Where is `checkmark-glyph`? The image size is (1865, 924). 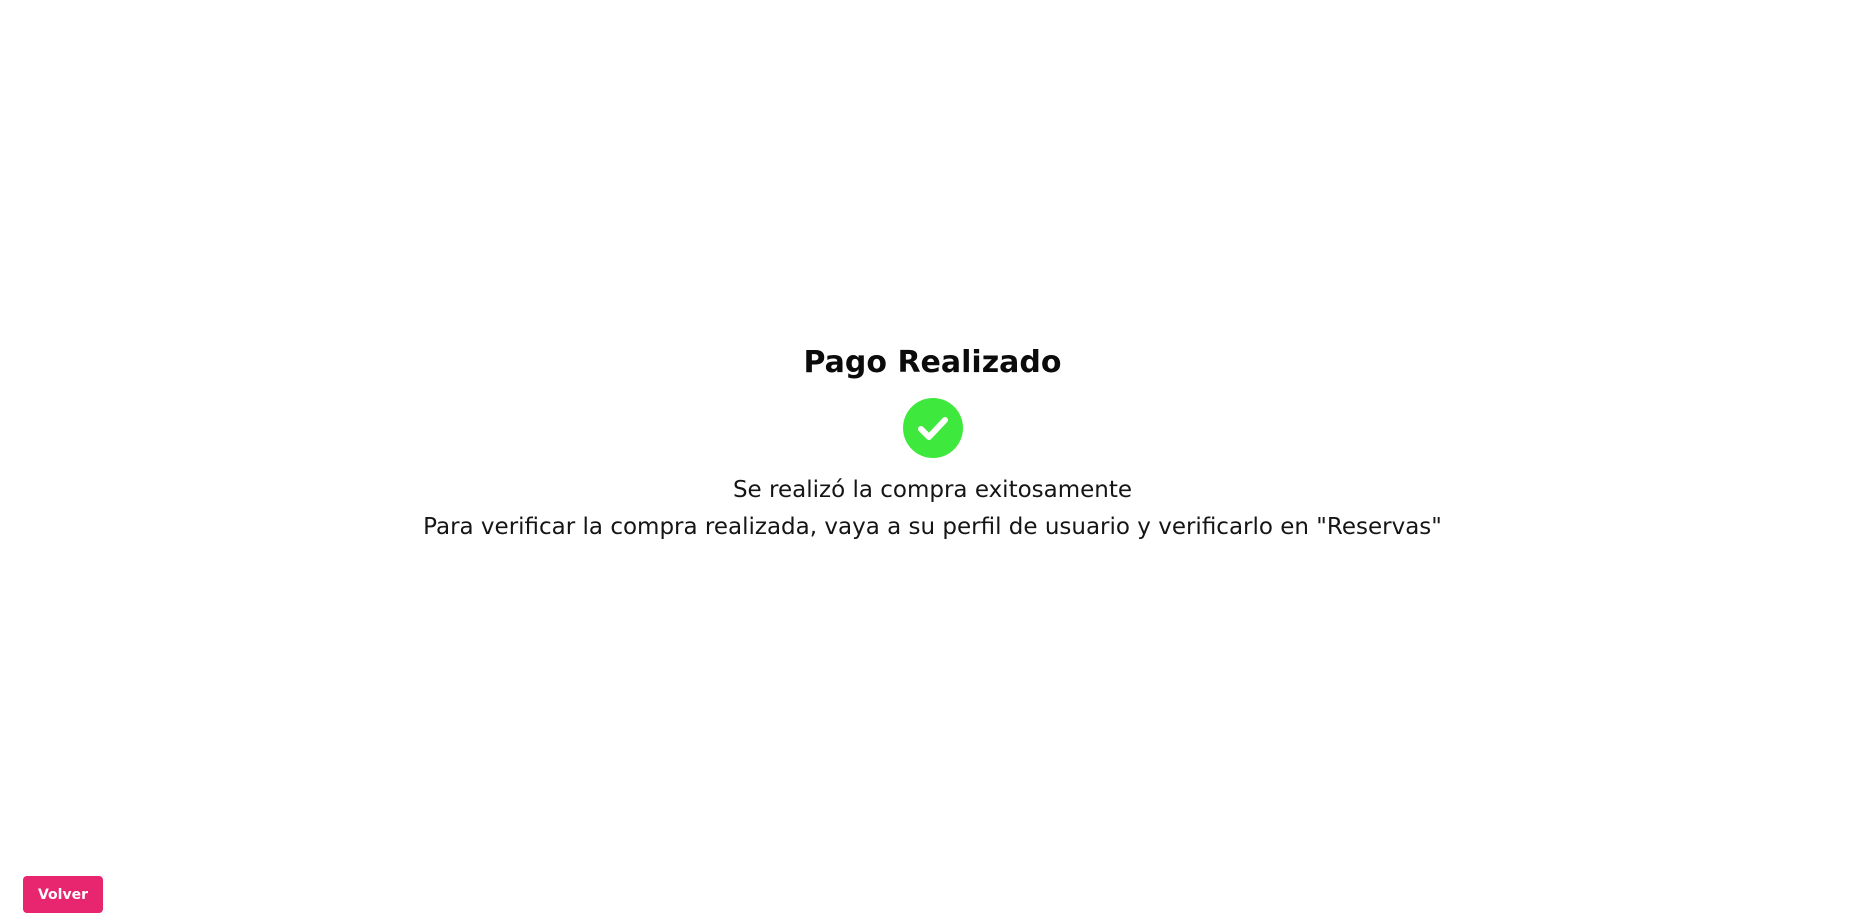 checkmark-glyph is located at coordinates (932, 428).